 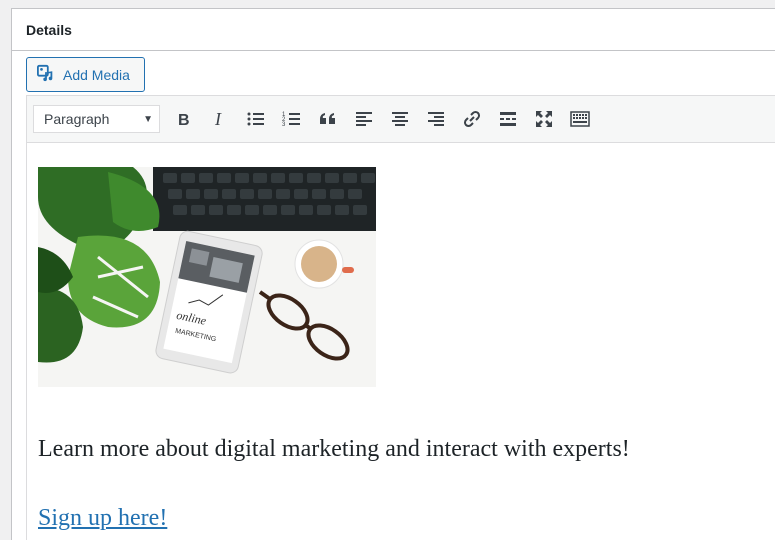 I want to click on svg-text: I, so click(x=218, y=119).